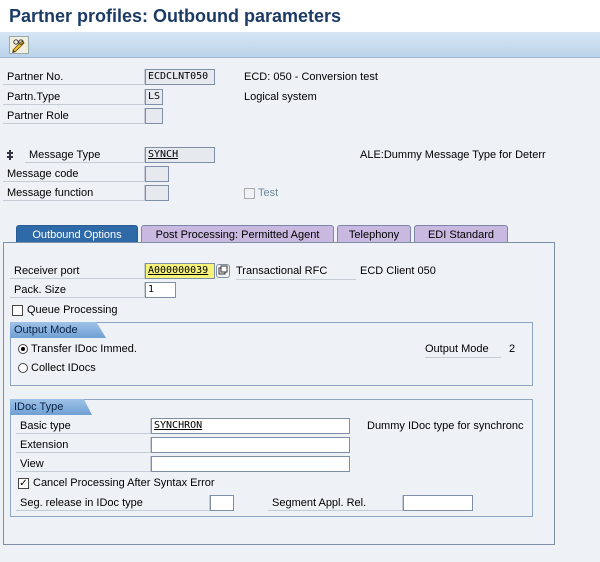 This screenshot has width=600, height=562. I want to click on message-function-field, so click(157, 193).